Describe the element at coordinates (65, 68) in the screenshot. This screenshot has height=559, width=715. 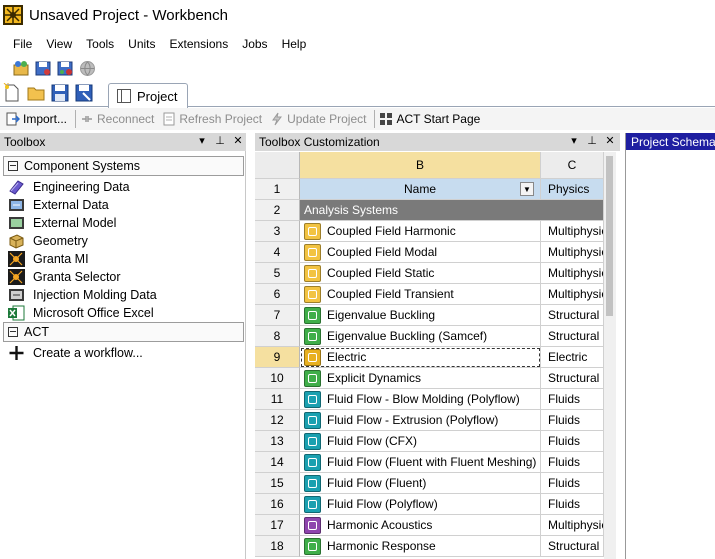
I see `save-as-archive-icon` at that location.